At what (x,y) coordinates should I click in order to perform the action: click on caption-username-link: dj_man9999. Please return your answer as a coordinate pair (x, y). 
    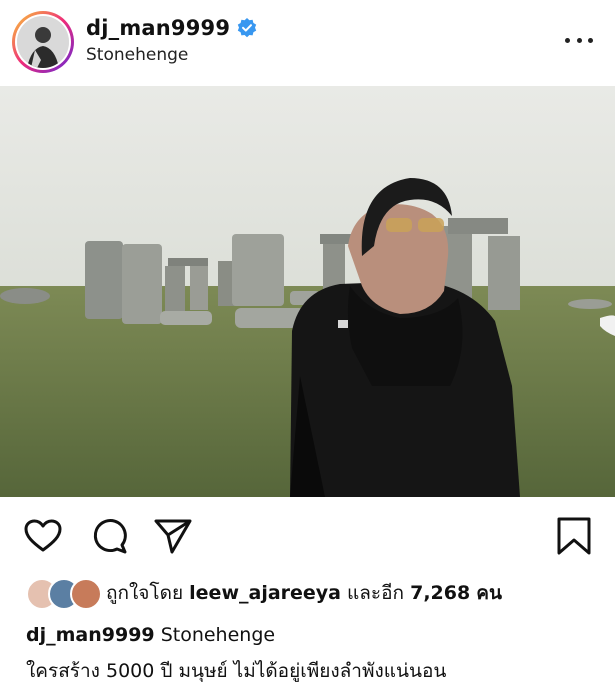
    Looking at the image, I should click on (90, 635).